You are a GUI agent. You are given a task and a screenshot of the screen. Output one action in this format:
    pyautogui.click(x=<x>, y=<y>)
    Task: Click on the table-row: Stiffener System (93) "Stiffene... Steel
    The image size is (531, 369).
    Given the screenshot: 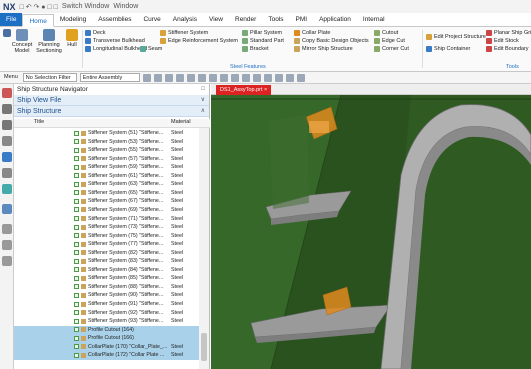 What is the action you would take?
    pyautogui.click(x=107, y=321)
    